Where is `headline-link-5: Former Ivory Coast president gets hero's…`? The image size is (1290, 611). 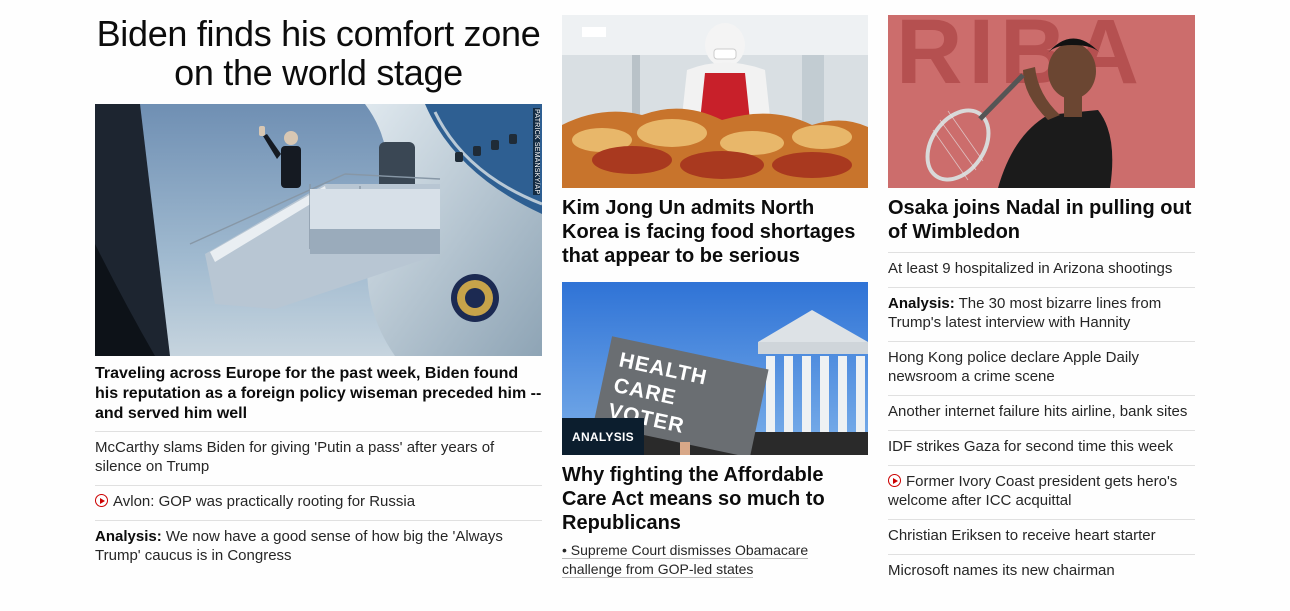 headline-link-5: Former Ivory Coast president gets hero's… is located at coordinates (1041, 492).